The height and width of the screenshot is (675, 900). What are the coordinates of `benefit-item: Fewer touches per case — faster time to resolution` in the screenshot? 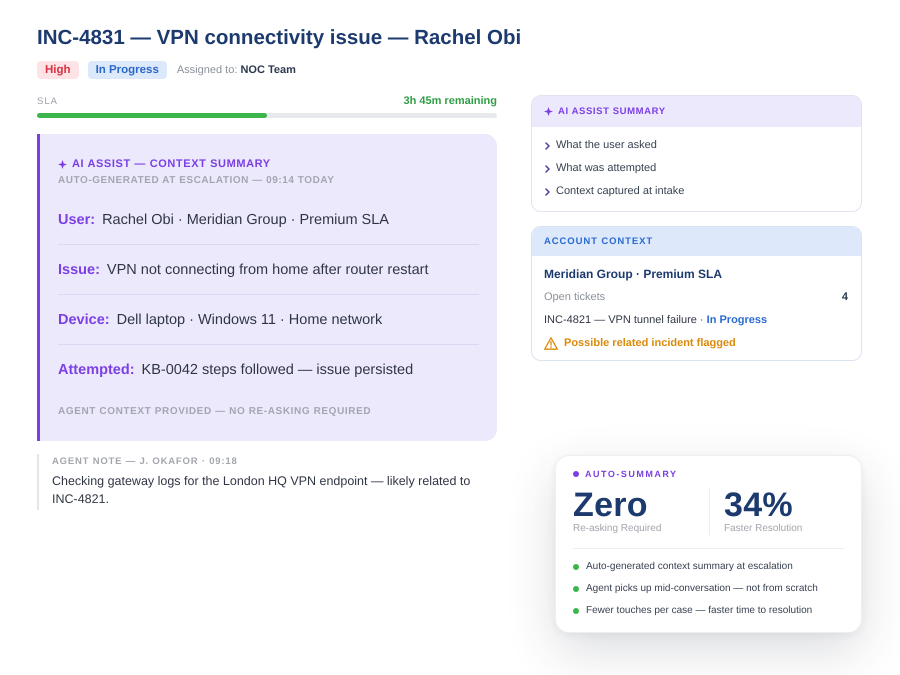 It's located at (699, 611).